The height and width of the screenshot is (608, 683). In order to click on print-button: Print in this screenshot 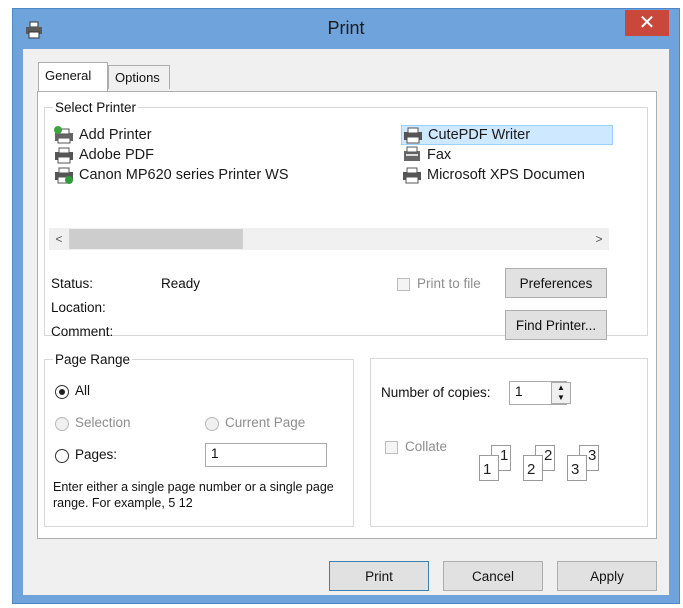, I will do `click(379, 576)`.